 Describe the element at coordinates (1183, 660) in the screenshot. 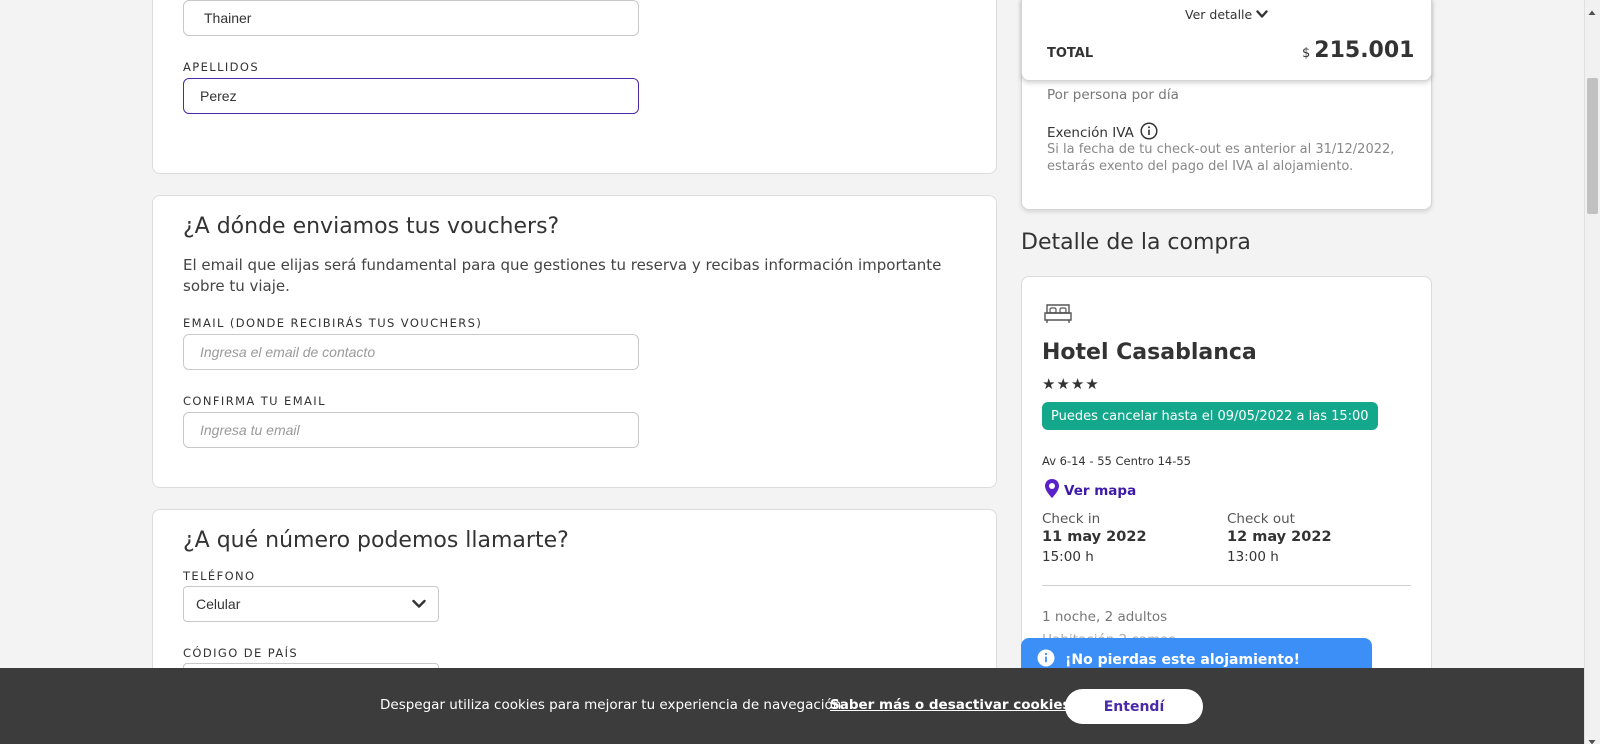

I see `toast-text: ¡No pierdas este alojamiento!` at that location.